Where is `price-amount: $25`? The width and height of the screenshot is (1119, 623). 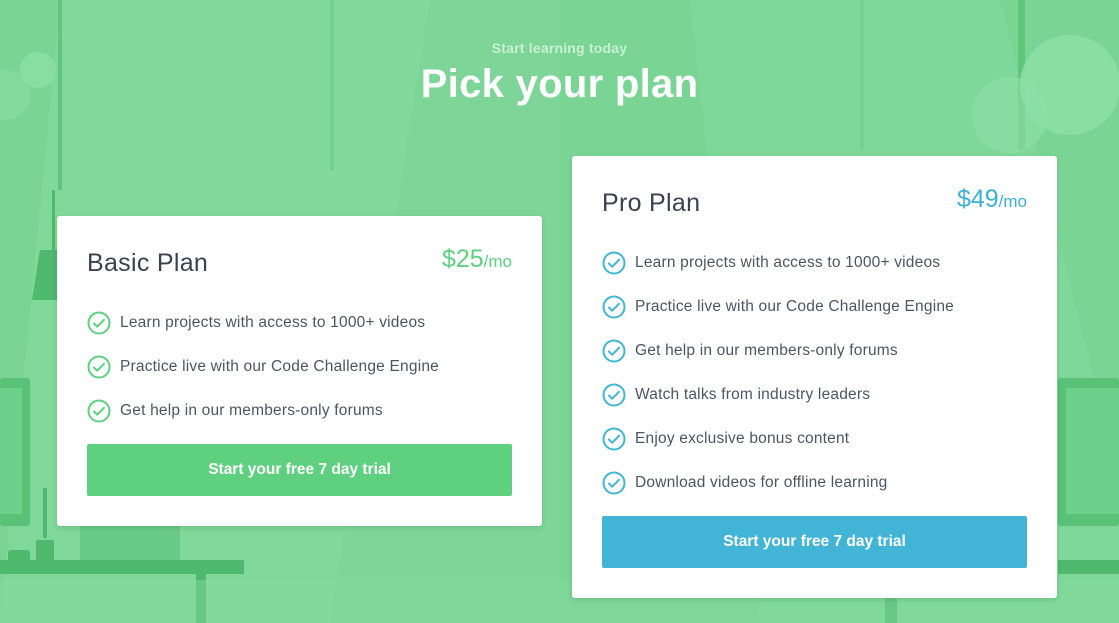
price-amount: $25 is located at coordinates (462, 259).